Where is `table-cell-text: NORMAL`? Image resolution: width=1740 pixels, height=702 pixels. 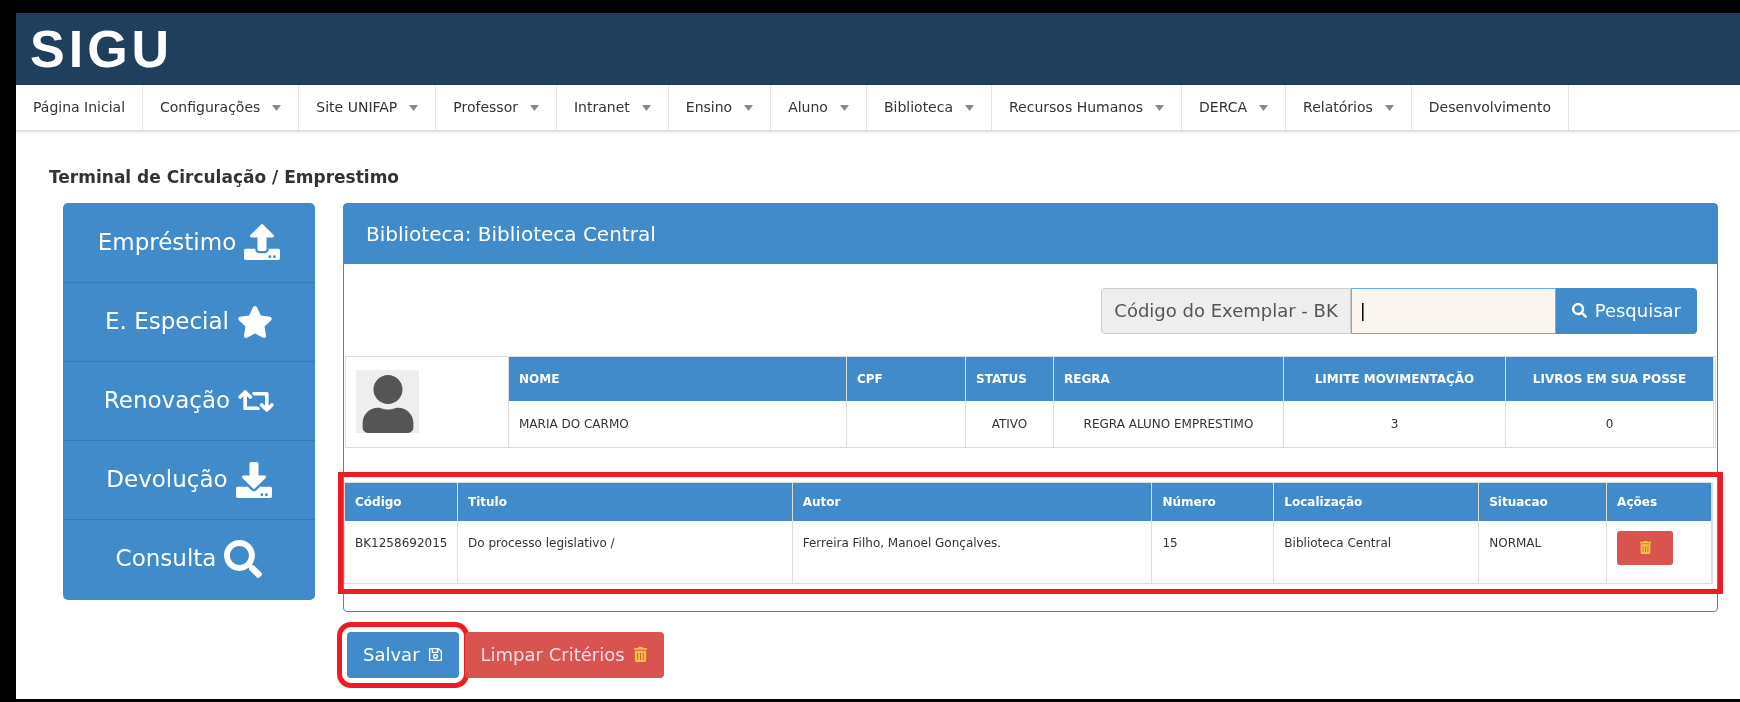 table-cell-text: NORMAL is located at coordinates (1515, 543).